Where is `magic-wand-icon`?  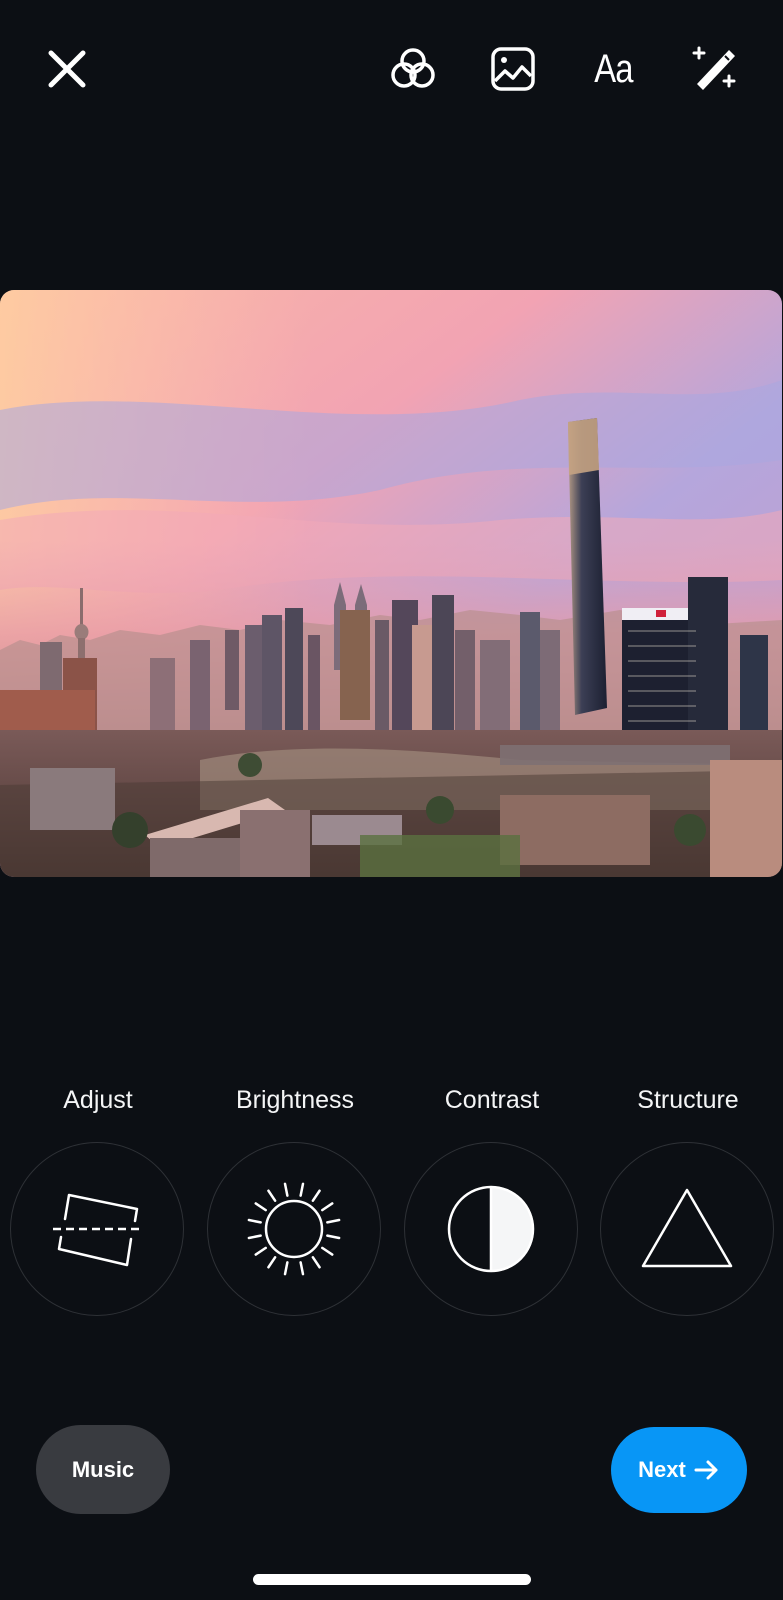 magic-wand-icon is located at coordinates (714, 68).